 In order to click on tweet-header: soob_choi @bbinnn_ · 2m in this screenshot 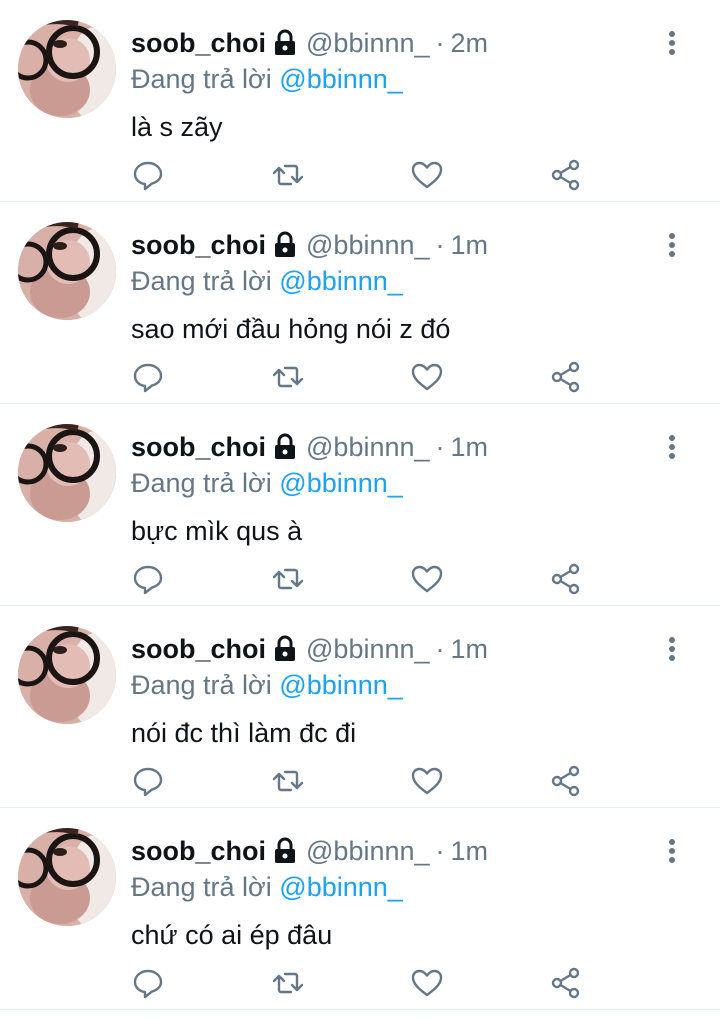, I will do `click(425, 43)`.